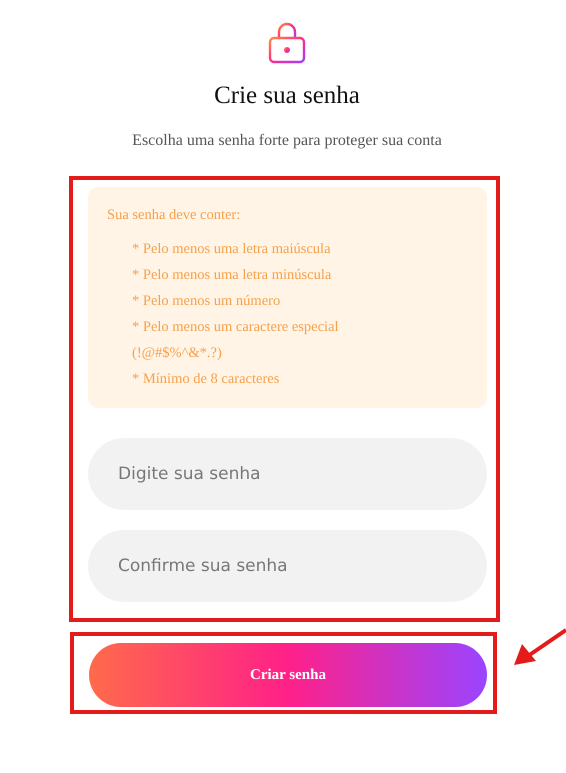  Describe the element at coordinates (287, 141) in the screenshot. I see `subtitle: Escolha uma senha forte para proteger sua conta` at that location.